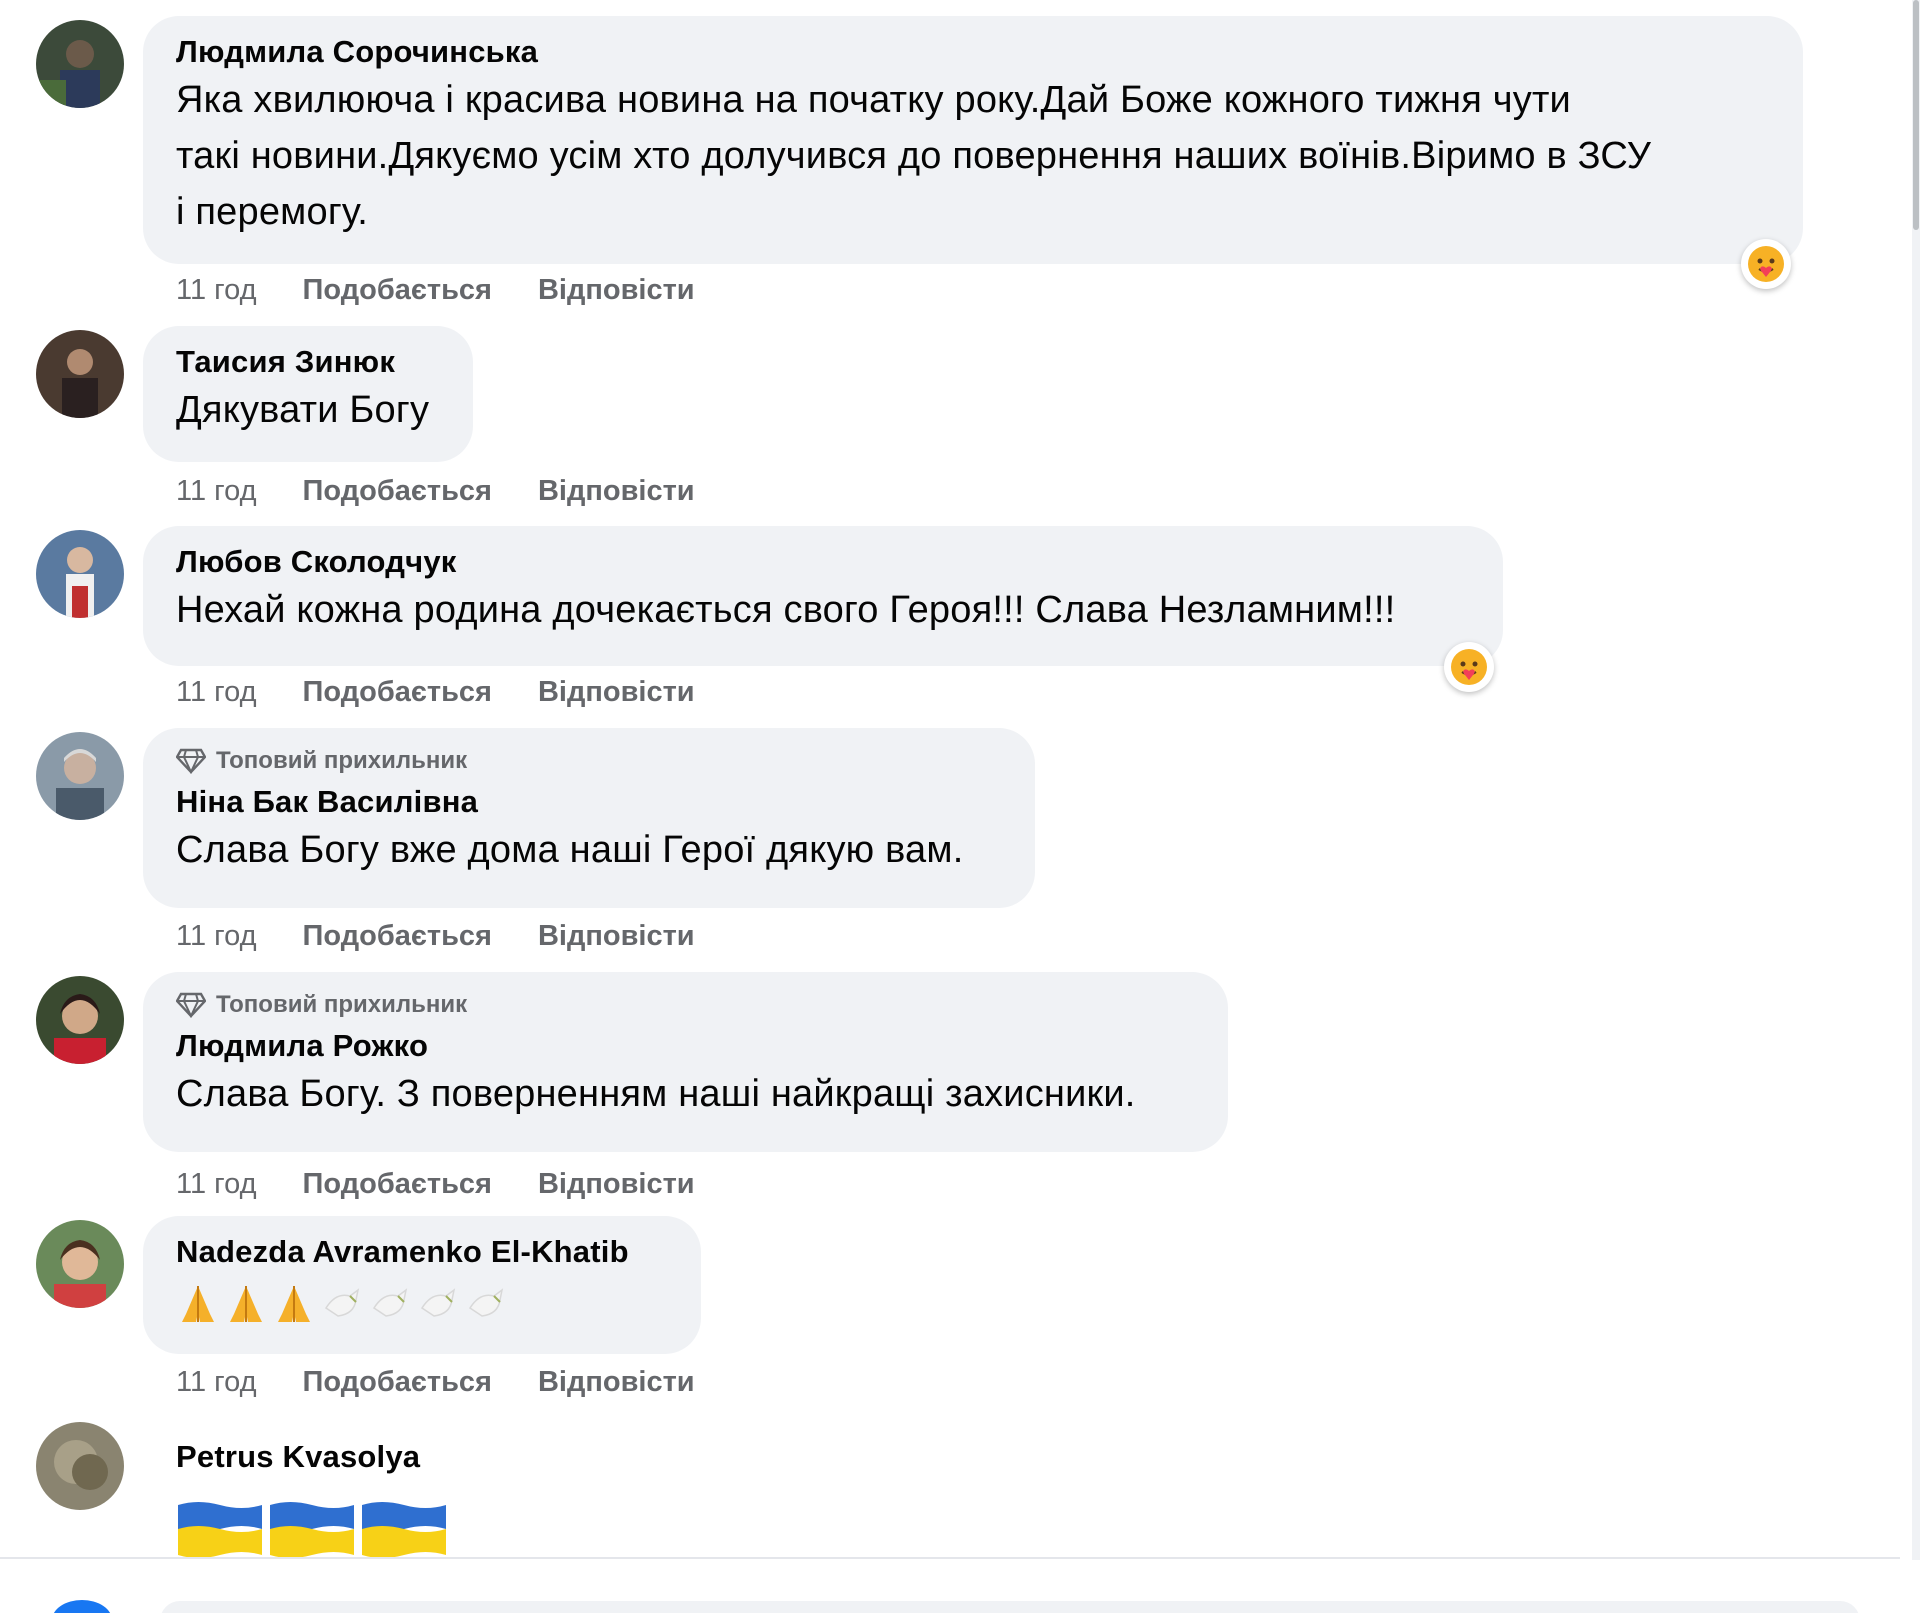 The width and height of the screenshot is (1920, 1613). Describe the element at coordinates (1010, 1607) in the screenshot. I see `comment-bubble` at that location.